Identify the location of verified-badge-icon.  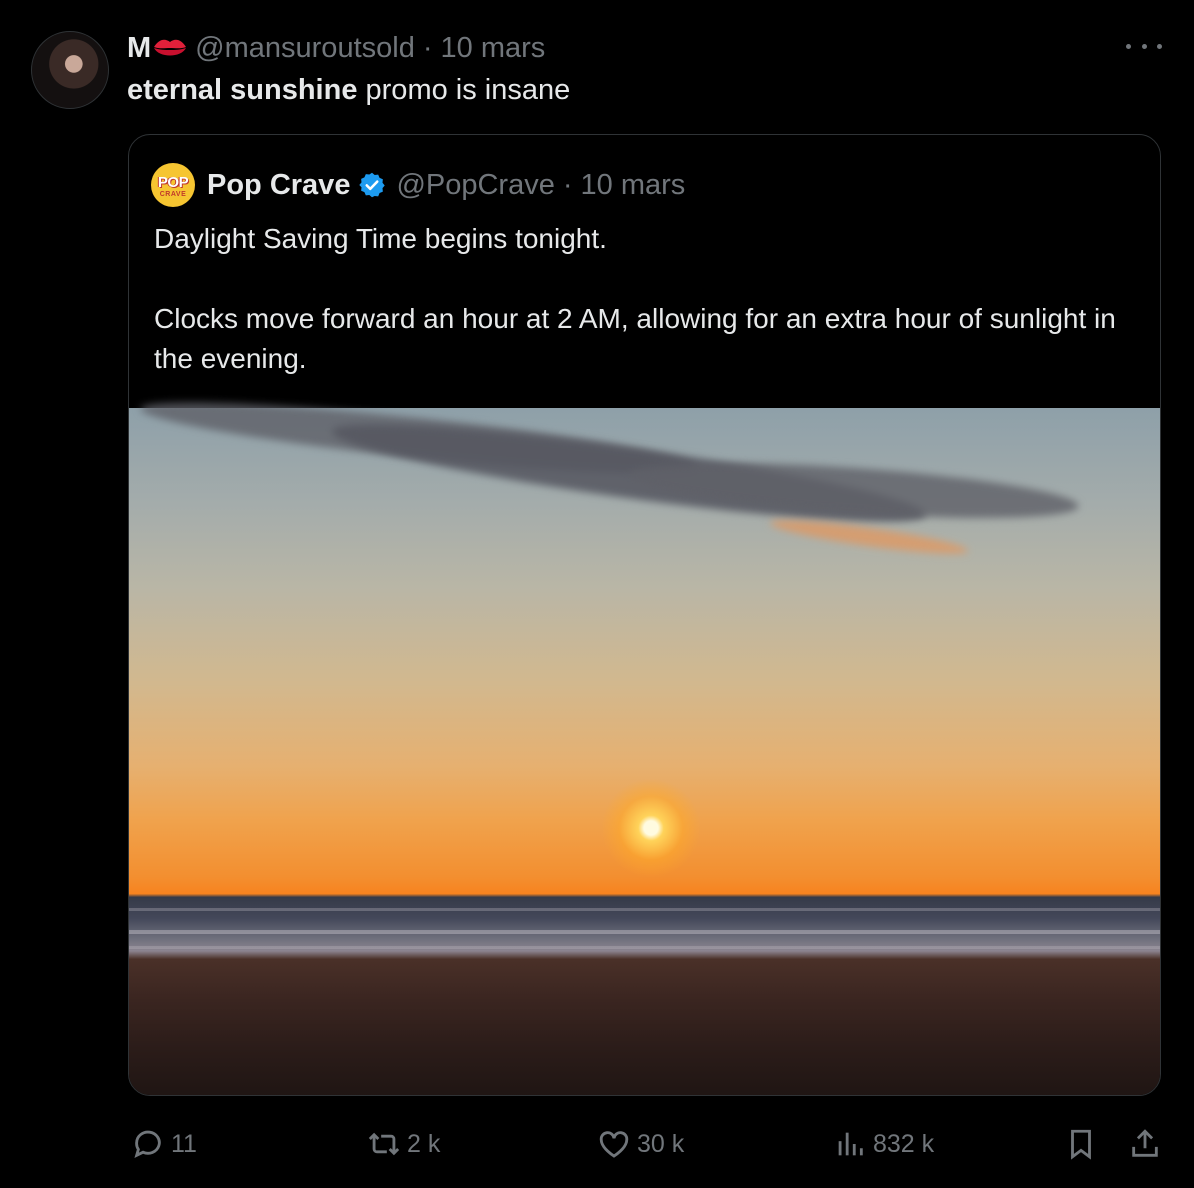
(372, 185).